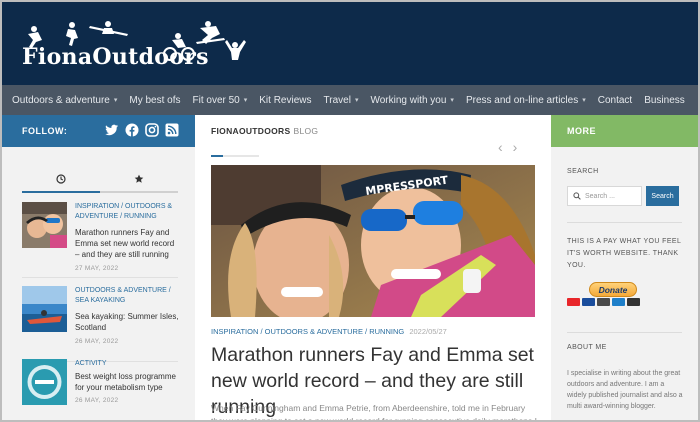 This screenshot has height=422, width=700. Describe the element at coordinates (526, 100) in the screenshot. I see `nav-item-press-and-on-line-articles: Press and on-line articles ▾` at that location.